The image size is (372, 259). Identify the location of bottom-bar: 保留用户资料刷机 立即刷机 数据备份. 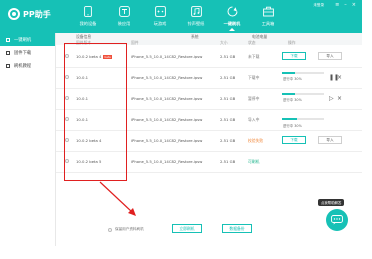
(209, 231).